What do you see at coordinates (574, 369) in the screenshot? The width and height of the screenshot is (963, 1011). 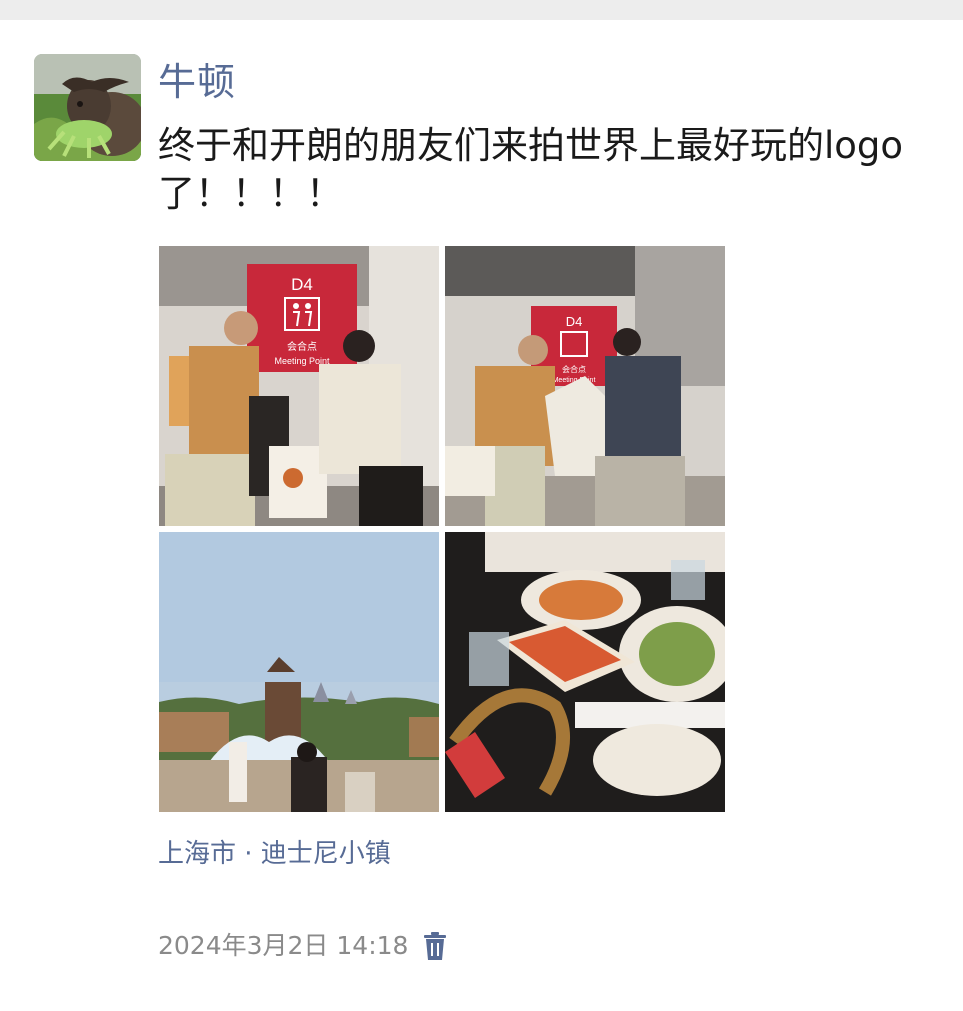 I see `sign-text-2: 会合点` at bounding box center [574, 369].